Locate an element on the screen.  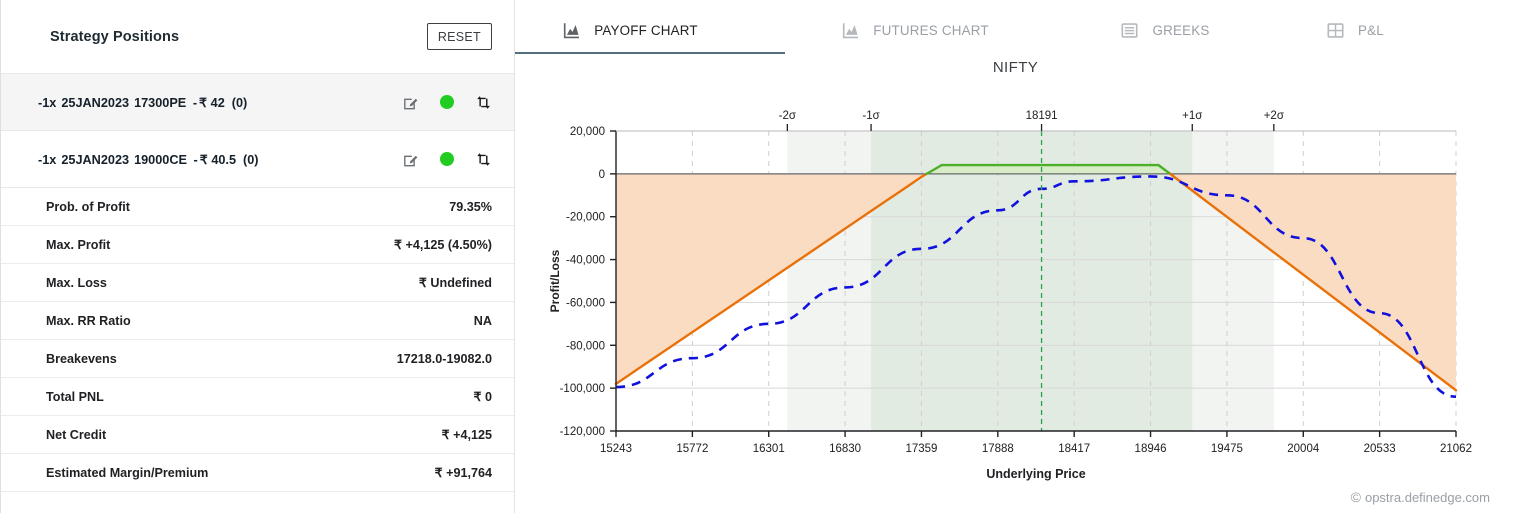
sidebar-header: Strategy Positions RESET is located at coordinates (257, 37).